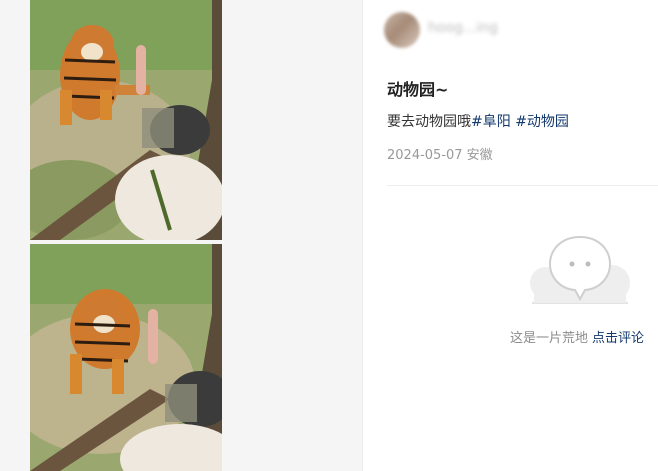 This screenshot has width=658, height=471. What do you see at coordinates (402, 30) in the screenshot?
I see `avatar` at bounding box center [402, 30].